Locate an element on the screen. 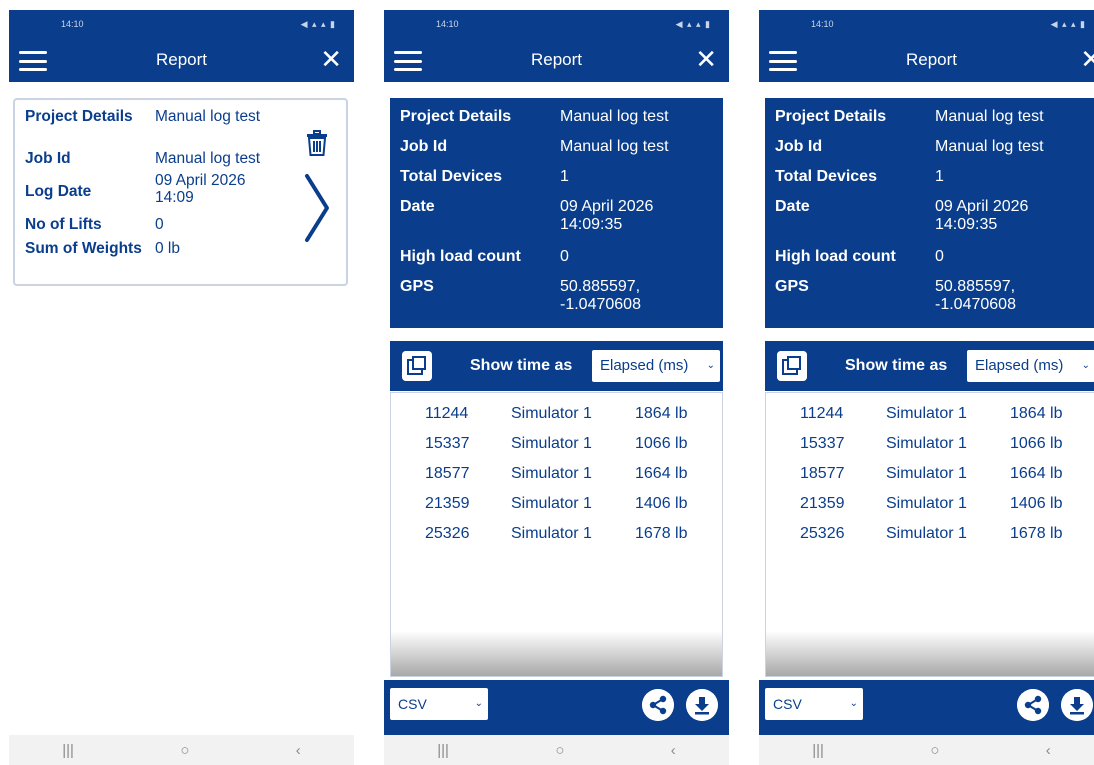 The width and height of the screenshot is (1094, 765). reading-row: 11244 Simulator 1 1864 lb is located at coordinates (556, 416).